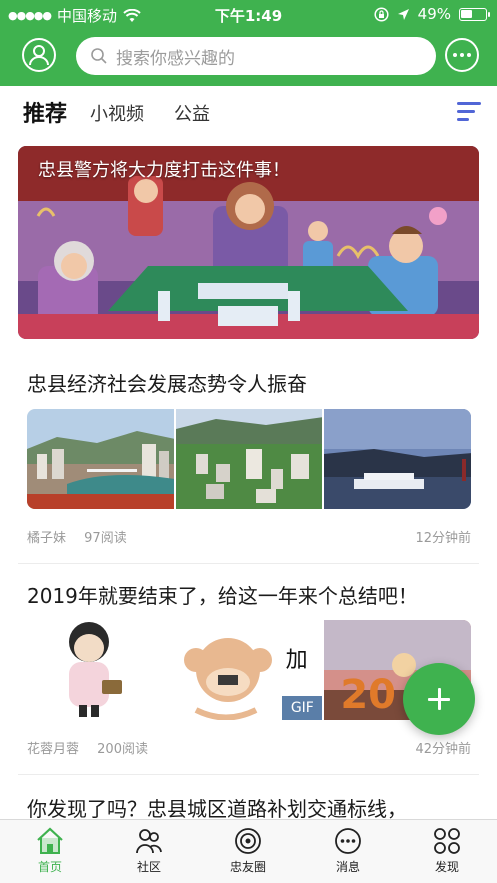 This screenshot has height=883, width=497. Describe the element at coordinates (148, 867) in the screenshot. I see `nav-label: 社区` at that location.